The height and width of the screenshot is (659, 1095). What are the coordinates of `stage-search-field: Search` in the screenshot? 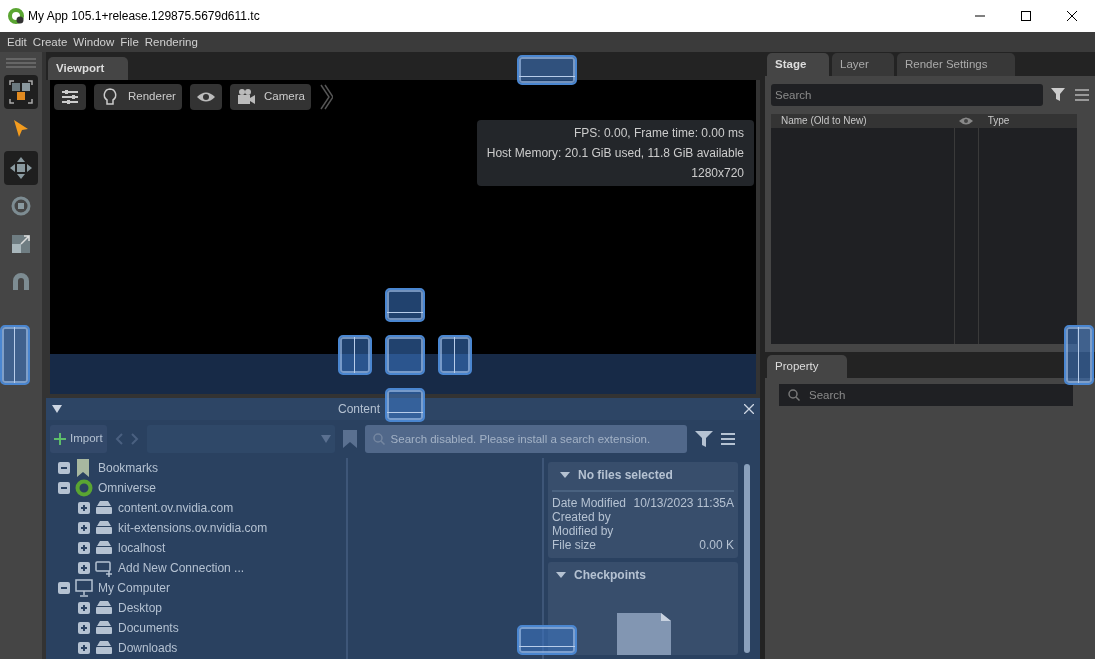 It's located at (907, 95).